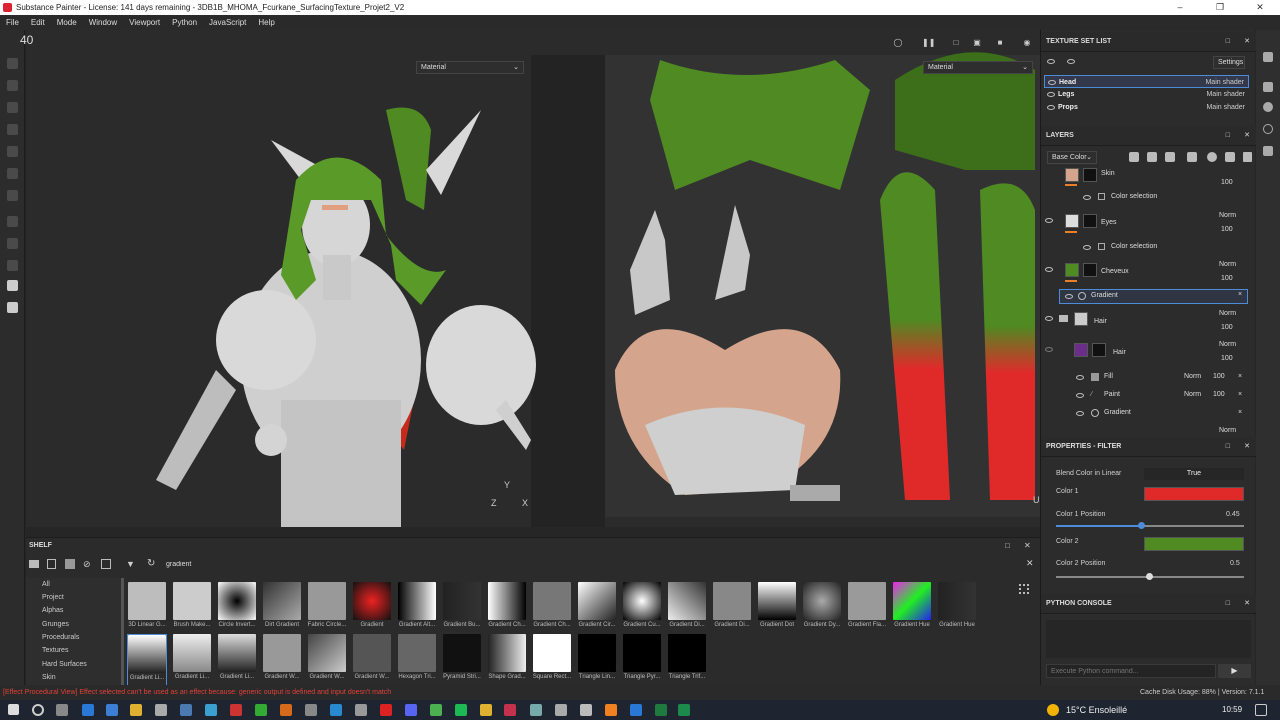 This screenshot has width=1280, height=720. I want to click on vlc-icon, so click(611, 710).